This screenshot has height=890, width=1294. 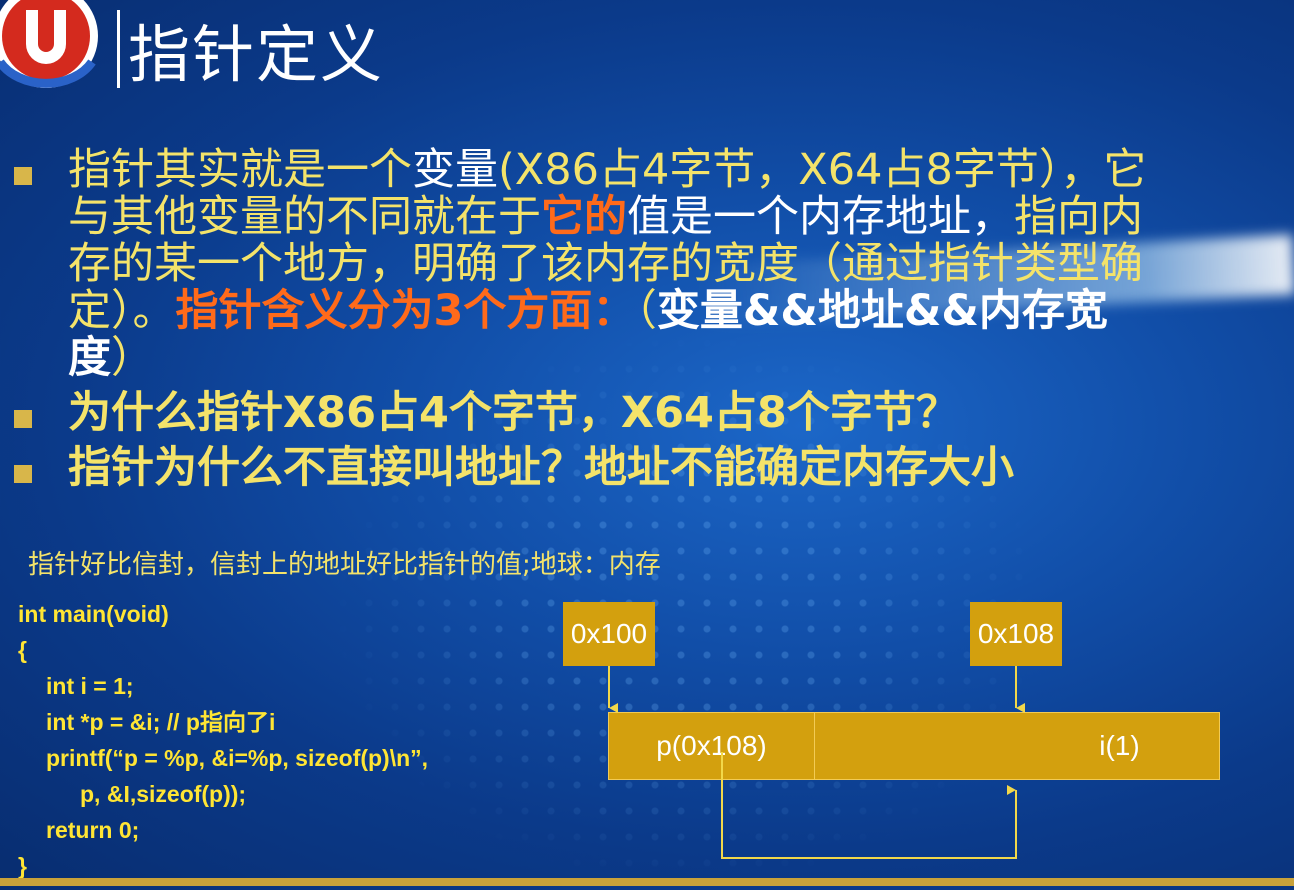 What do you see at coordinates (869, 805) in the screenshot?
I see `pointer-link-arrow` at bounding box center [869, 805].